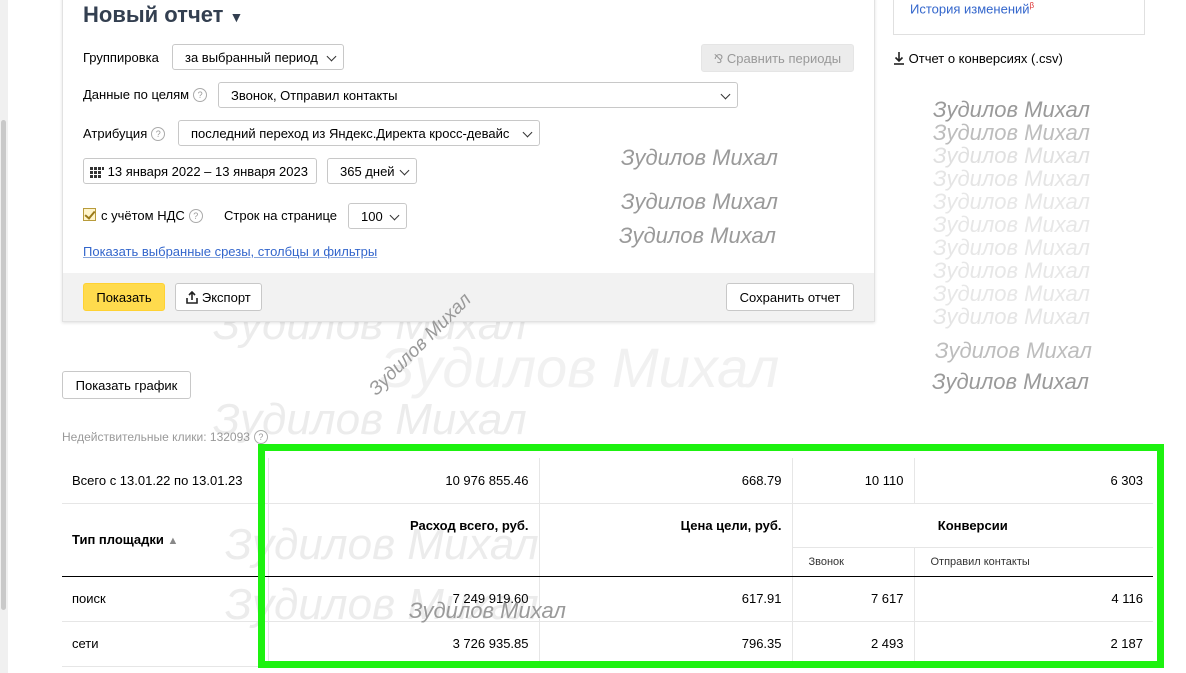 This screenshot has width=1186, height=673. What do you see at coordinates (784, 58) in the screenshot?
I see `compare-periods-label: Сравнить периоды` at bounding box center [784, 58].